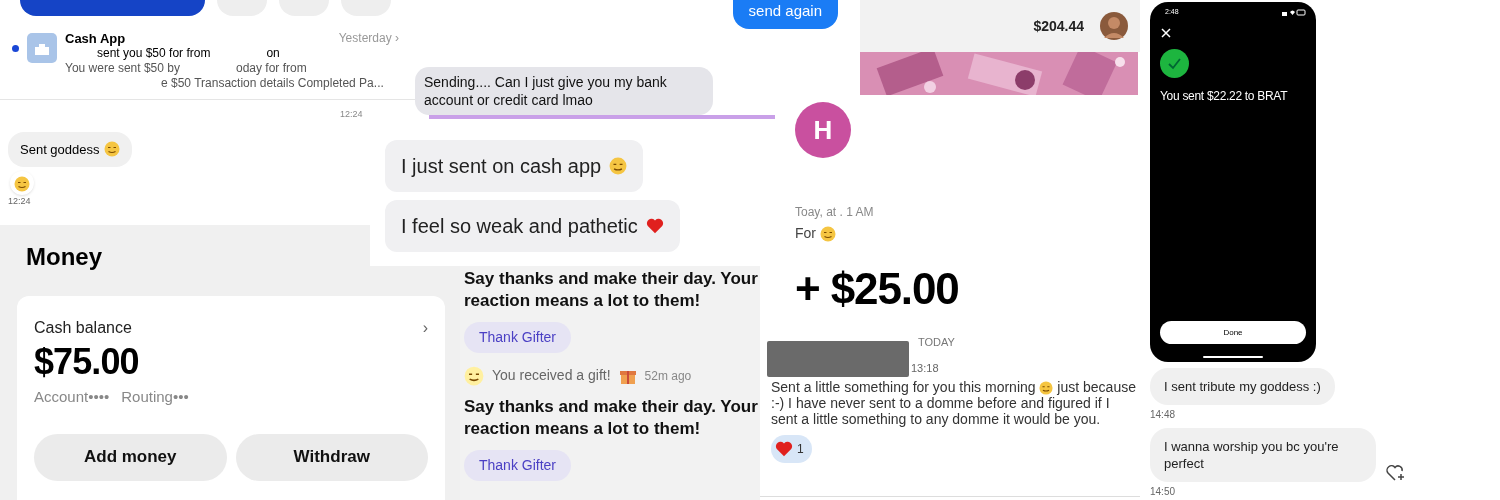 The width and height of the screenshot is (1500, 500). Describe the element at coordinates (272, 53) in the screenshot. I see `email-subject-tail: on` at that location.